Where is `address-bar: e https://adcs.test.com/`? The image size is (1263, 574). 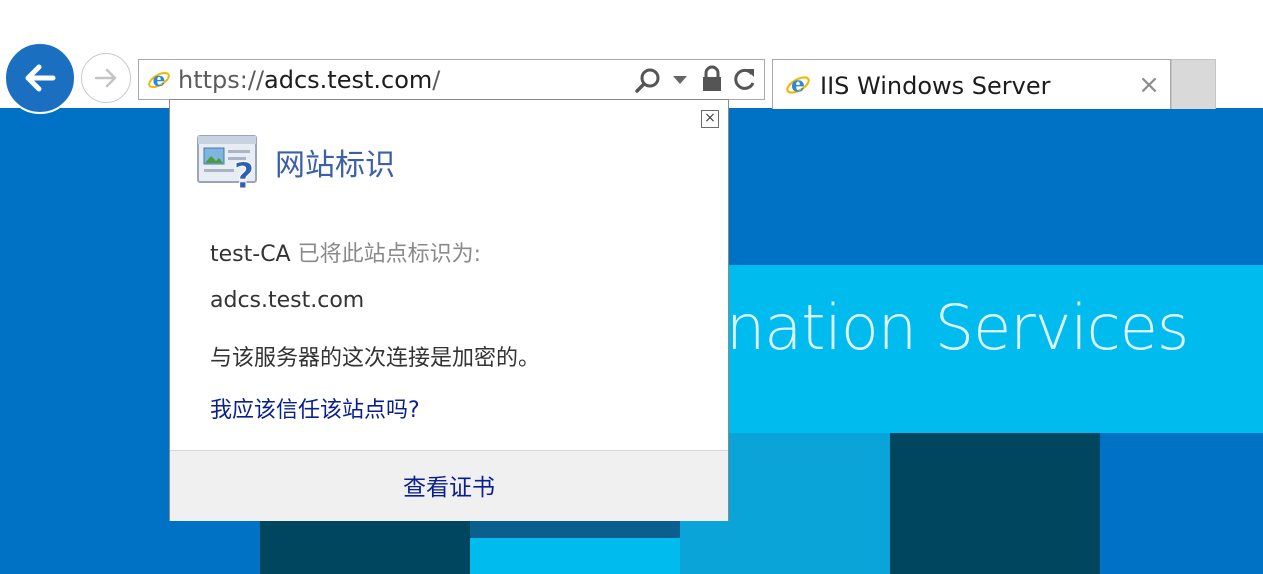
address-bar: e https://adcs.test.com/ is located at coordinates (451, 79).